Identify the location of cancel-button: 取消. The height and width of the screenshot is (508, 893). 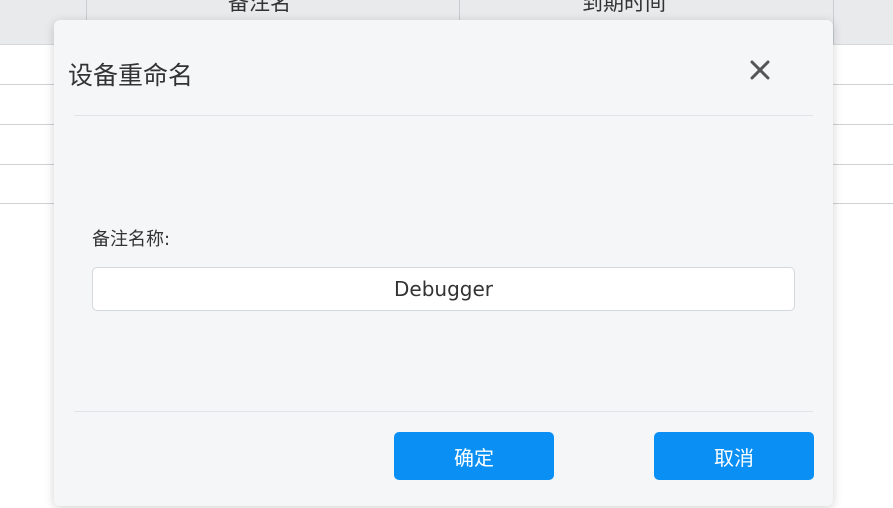
(734, 456).